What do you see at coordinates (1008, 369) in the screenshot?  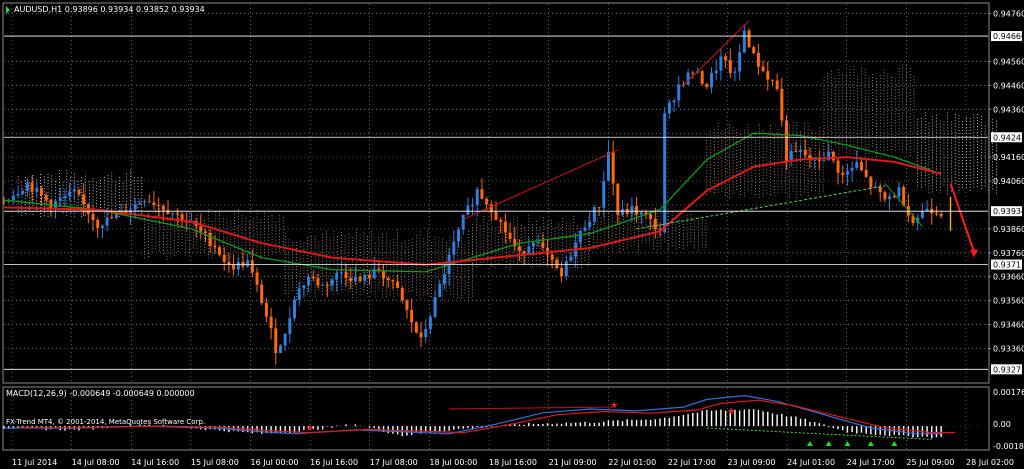 I see `level-price-text: 0.93273` at bounding box center [1008, 369].